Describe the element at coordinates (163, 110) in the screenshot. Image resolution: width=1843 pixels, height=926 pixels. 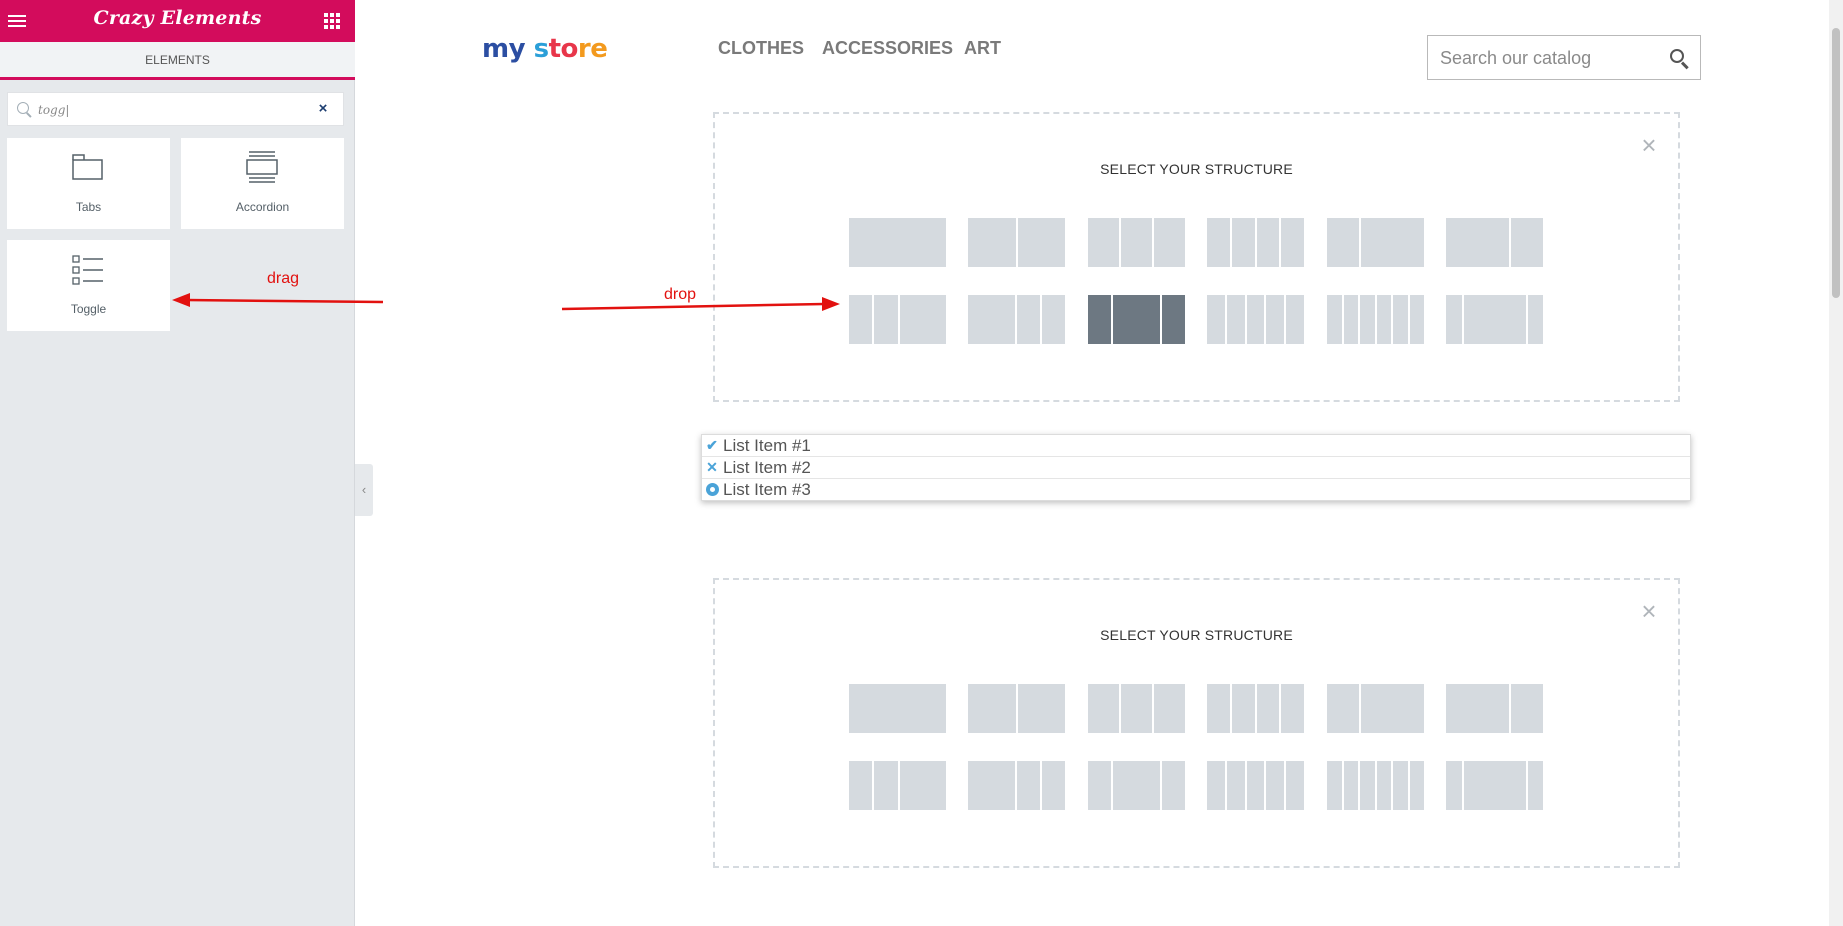
I see `widget-search-input` at that location.